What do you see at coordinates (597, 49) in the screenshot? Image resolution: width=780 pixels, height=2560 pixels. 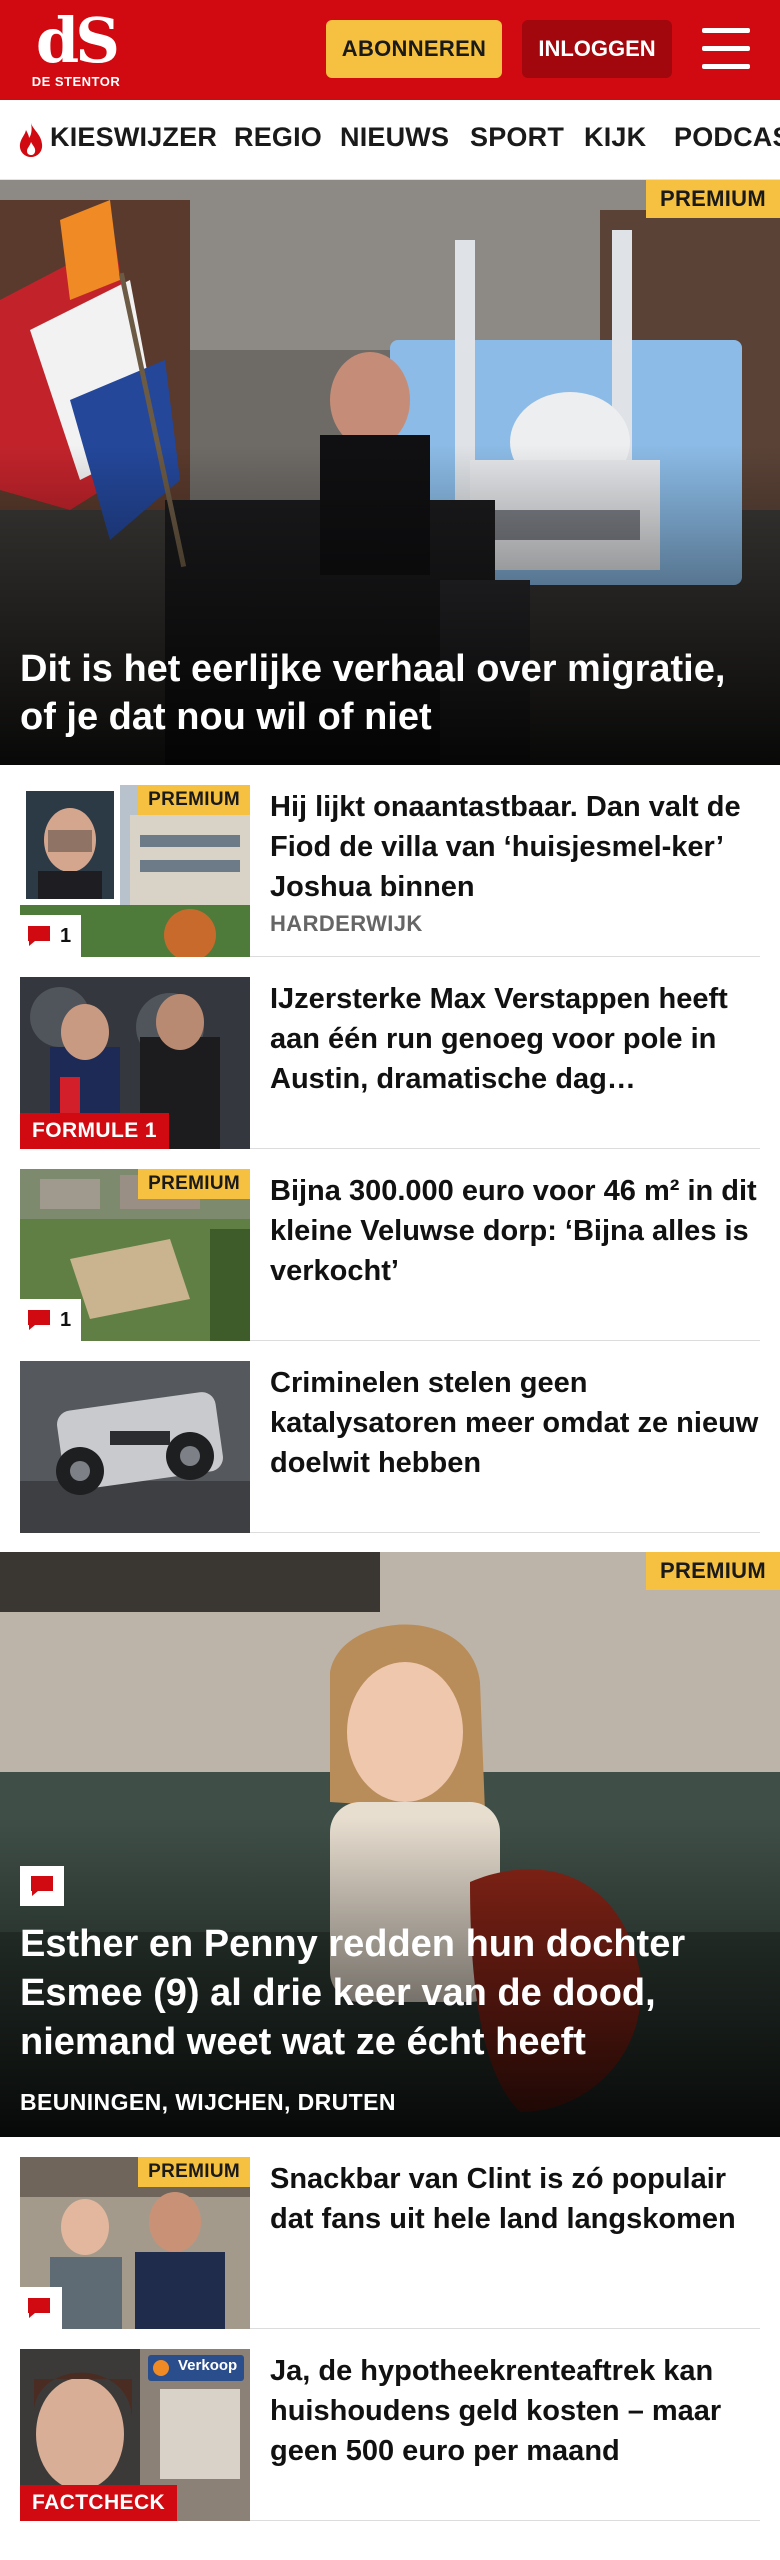 I see `login-button: INLOGGEN` at bounding box center [597, 49].